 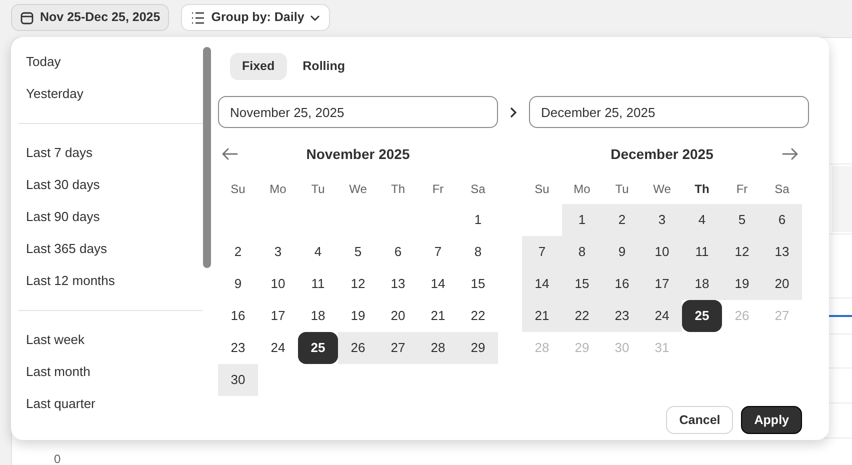 I want to click on preset-option: Last quarter, so click(x=110, y=404).